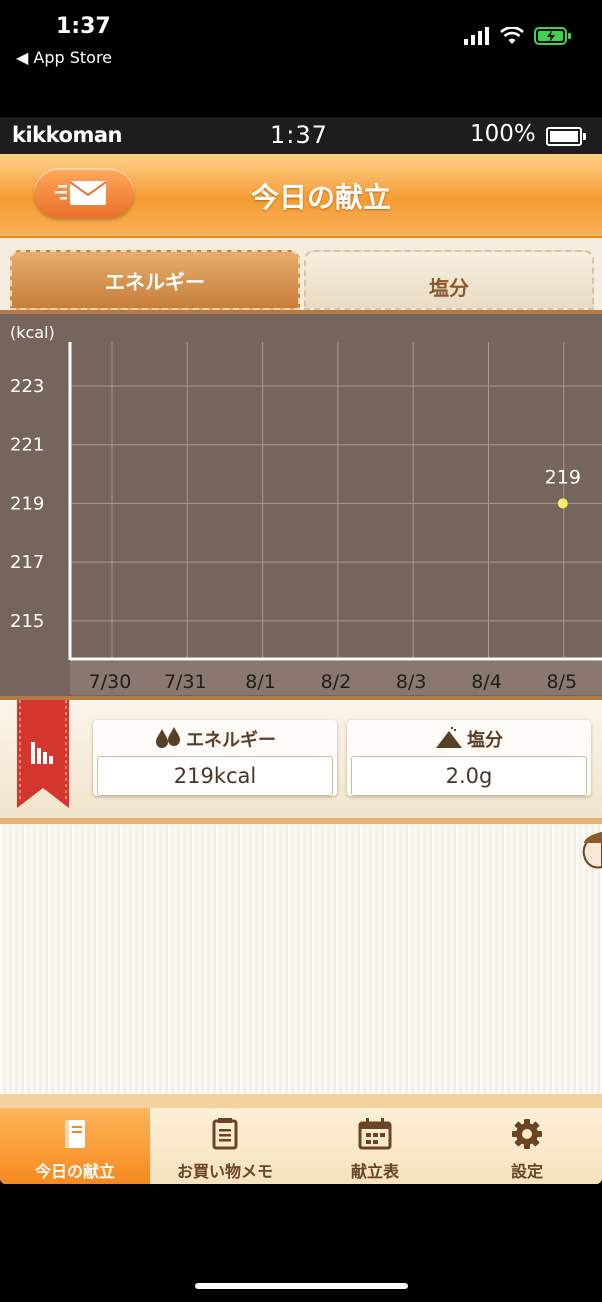  Describe the element at coordinates (301, 1286) in the screenshot. I see `home-indicator` at that location.